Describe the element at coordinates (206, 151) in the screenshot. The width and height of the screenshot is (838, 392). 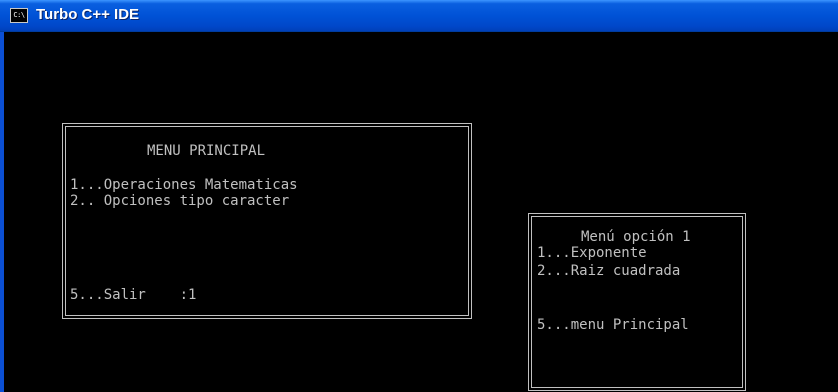
I see `main-menu-title: MENU PRINCIPAL` at that location.